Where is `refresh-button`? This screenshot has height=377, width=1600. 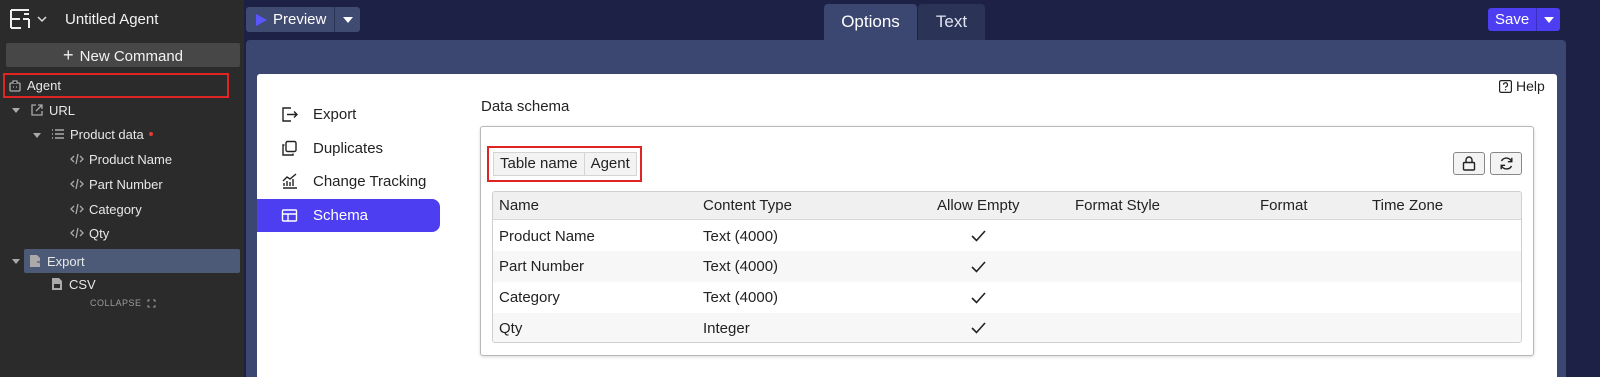 refresh-button is located at coordinates (1506, 163).